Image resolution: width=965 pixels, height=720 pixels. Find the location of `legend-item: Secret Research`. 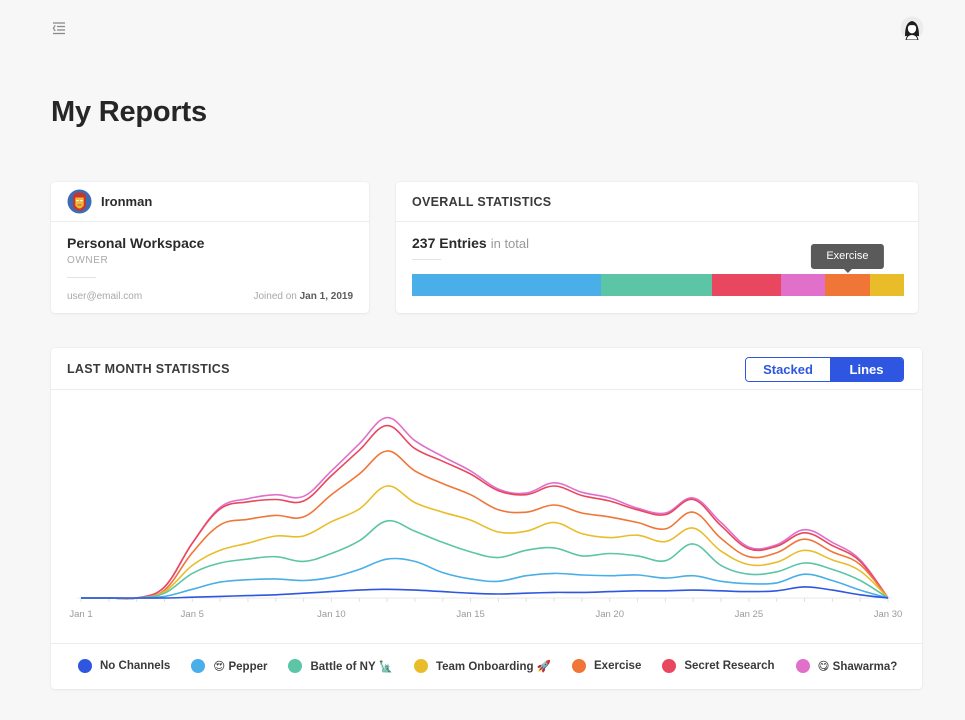

legend-item: Secret Research is located at coordinates (718, 666).